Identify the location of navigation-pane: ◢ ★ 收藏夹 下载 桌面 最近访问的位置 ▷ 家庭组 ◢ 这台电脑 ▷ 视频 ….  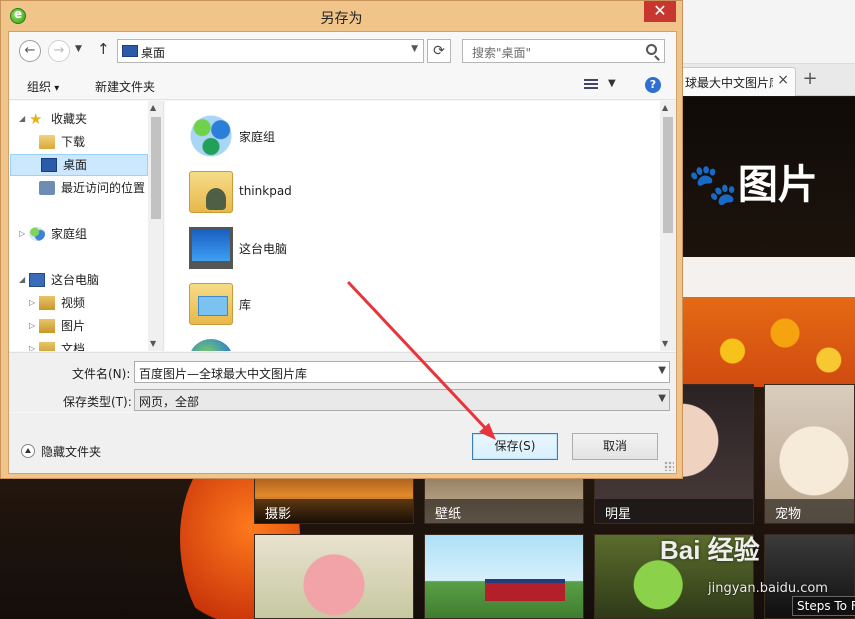
(86, 226).